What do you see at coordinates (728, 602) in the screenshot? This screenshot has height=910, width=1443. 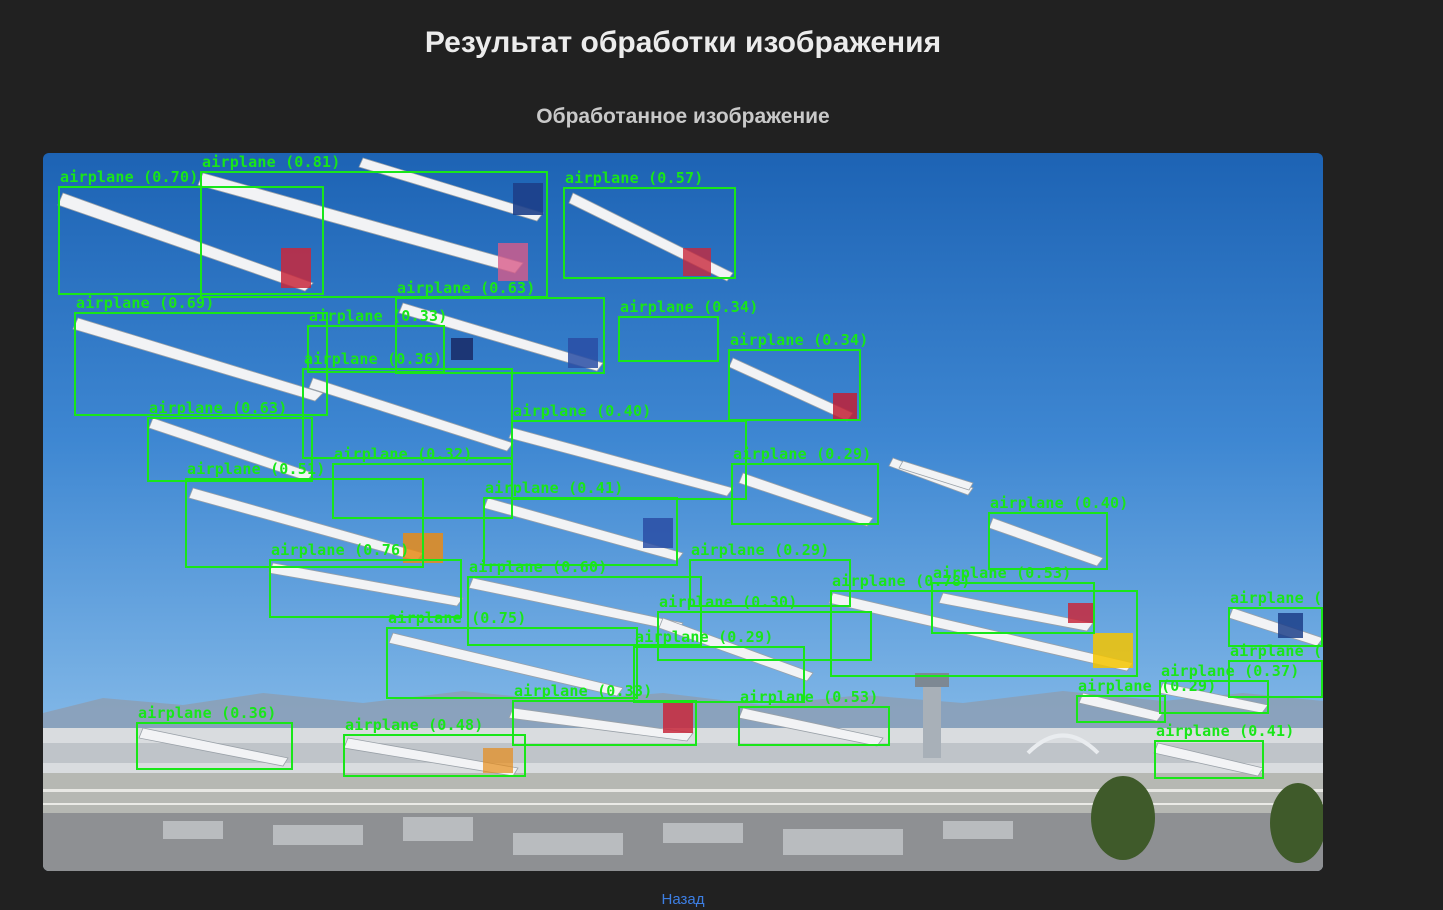 I see `detection-label: airplane (0.30)` at bounding box center [728, 602].